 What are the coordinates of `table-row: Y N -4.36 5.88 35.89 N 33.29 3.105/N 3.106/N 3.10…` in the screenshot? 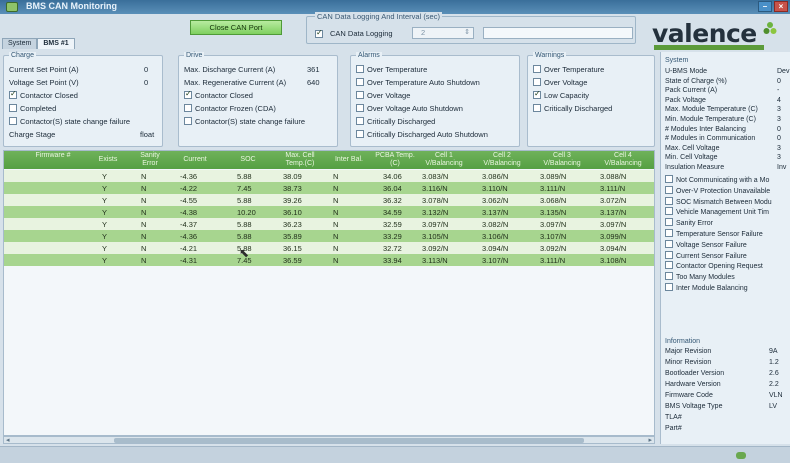 It's located at (329, 236).